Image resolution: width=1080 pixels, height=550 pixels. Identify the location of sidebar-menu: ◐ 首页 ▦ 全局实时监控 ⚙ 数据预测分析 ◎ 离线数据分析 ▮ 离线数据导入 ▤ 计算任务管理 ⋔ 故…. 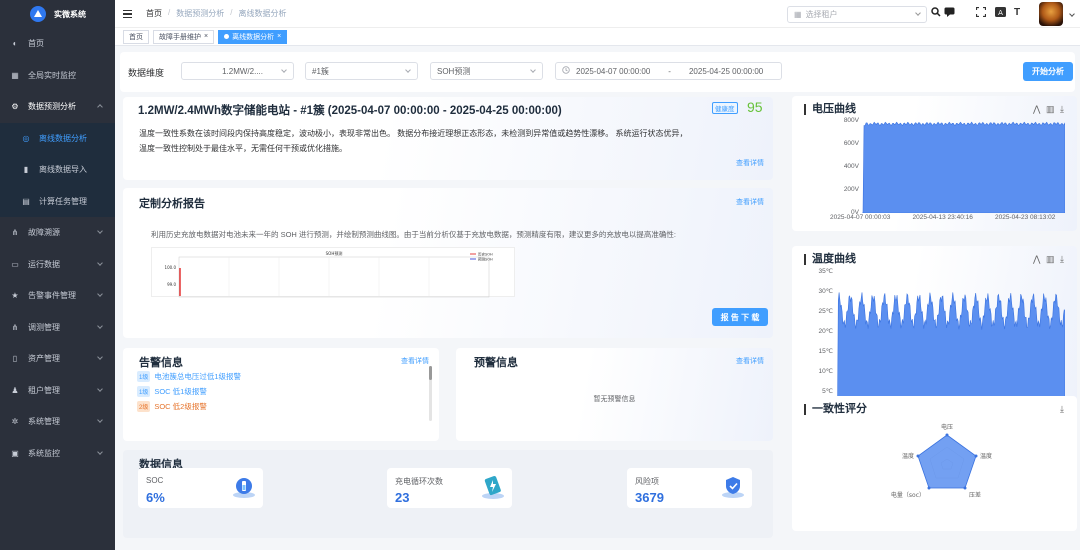
(57, 248).